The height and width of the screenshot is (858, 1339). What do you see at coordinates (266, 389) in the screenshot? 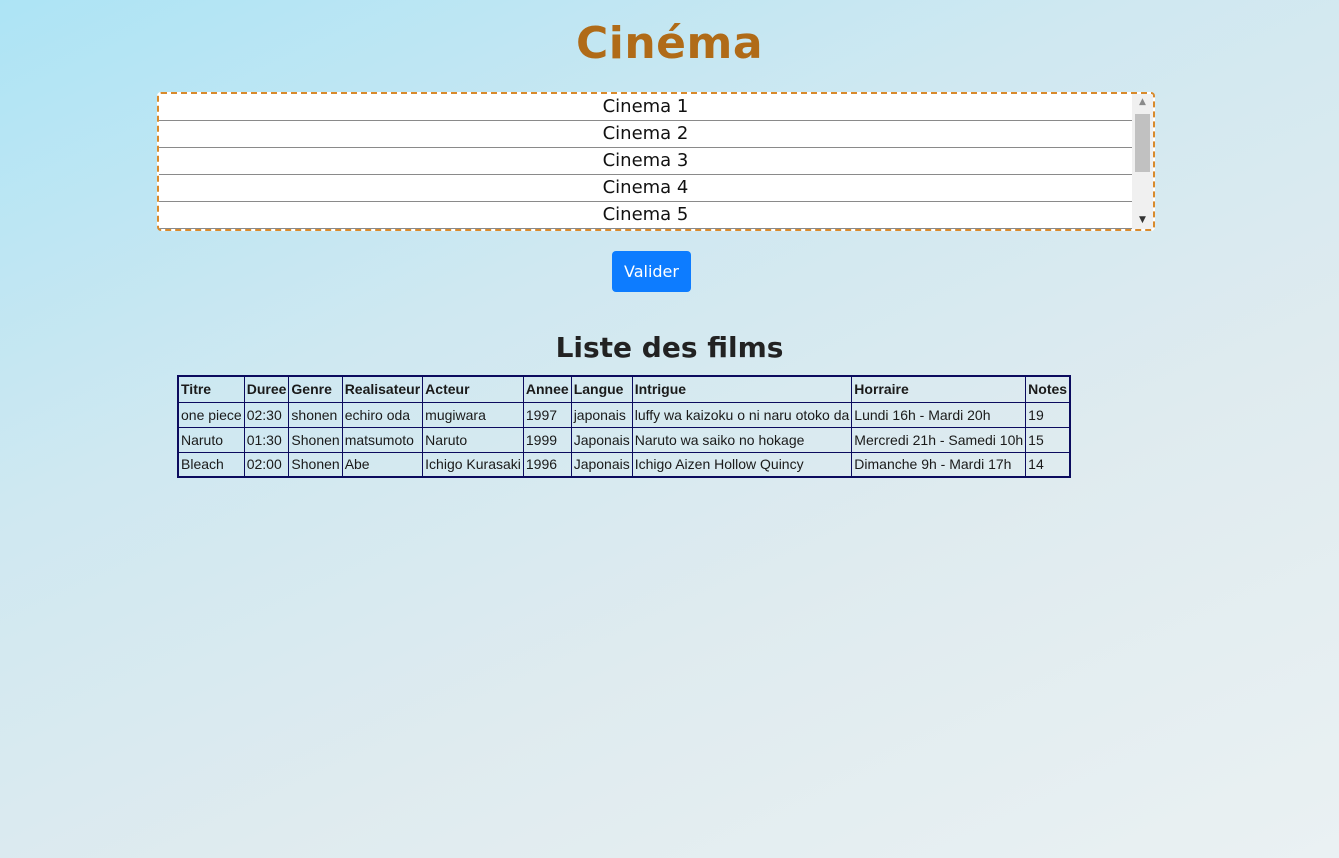
I see `column-header-duree: Duree` at bounding box center [266, 389].